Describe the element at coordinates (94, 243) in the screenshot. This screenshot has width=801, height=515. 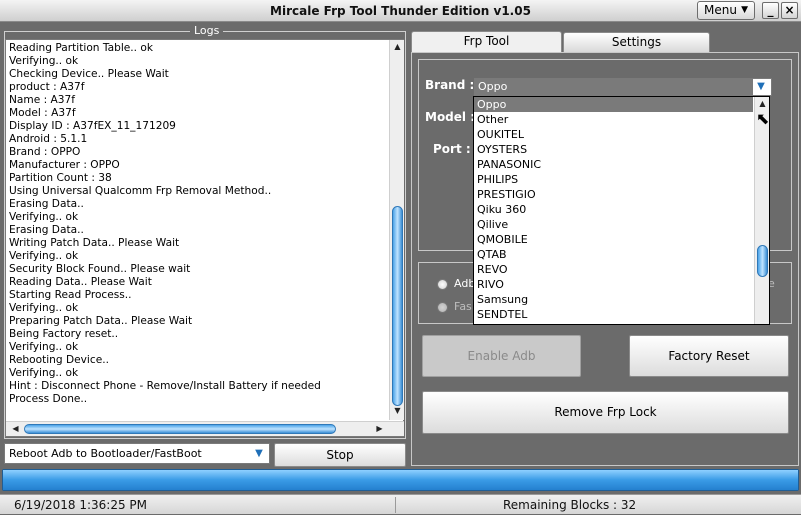
I see `log-line: Writing Patch Data.. Please Wait` at that location.